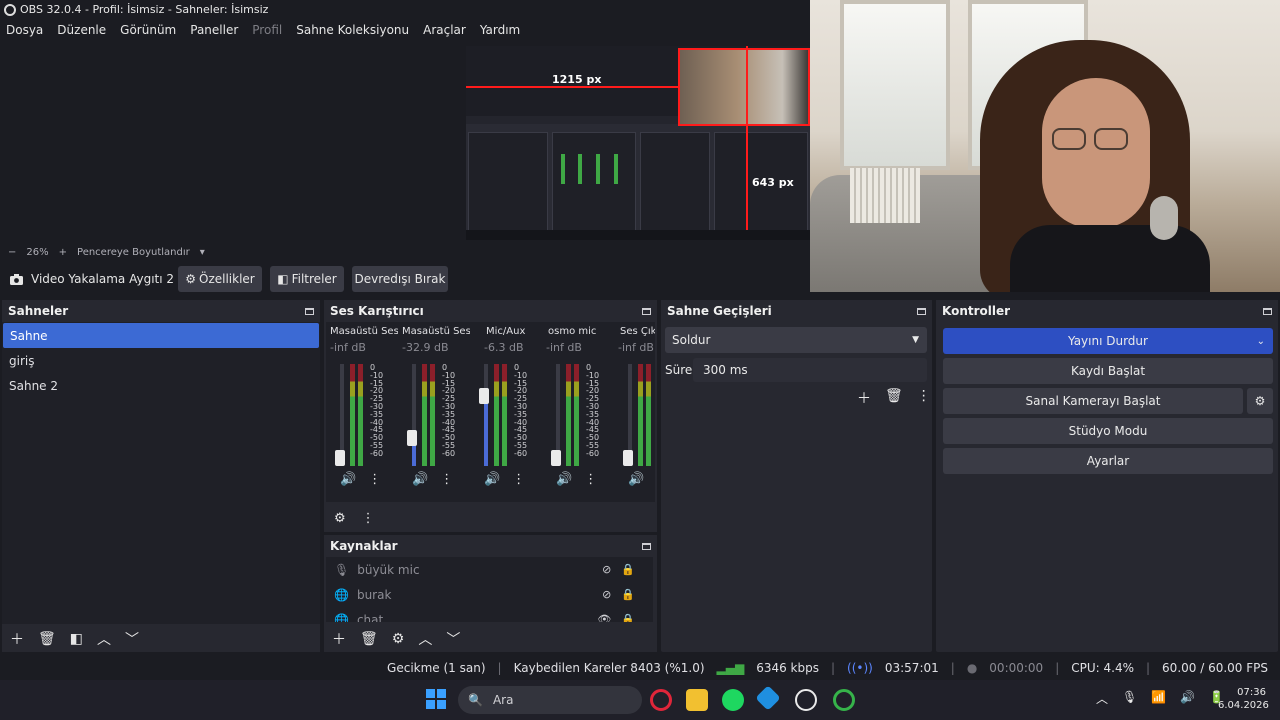 The image size is (1280, 720). What do you see at coordinates (148, 30) in the screenshot?
I see `menu-view: Görünüm` at bounding box center [148, 30].